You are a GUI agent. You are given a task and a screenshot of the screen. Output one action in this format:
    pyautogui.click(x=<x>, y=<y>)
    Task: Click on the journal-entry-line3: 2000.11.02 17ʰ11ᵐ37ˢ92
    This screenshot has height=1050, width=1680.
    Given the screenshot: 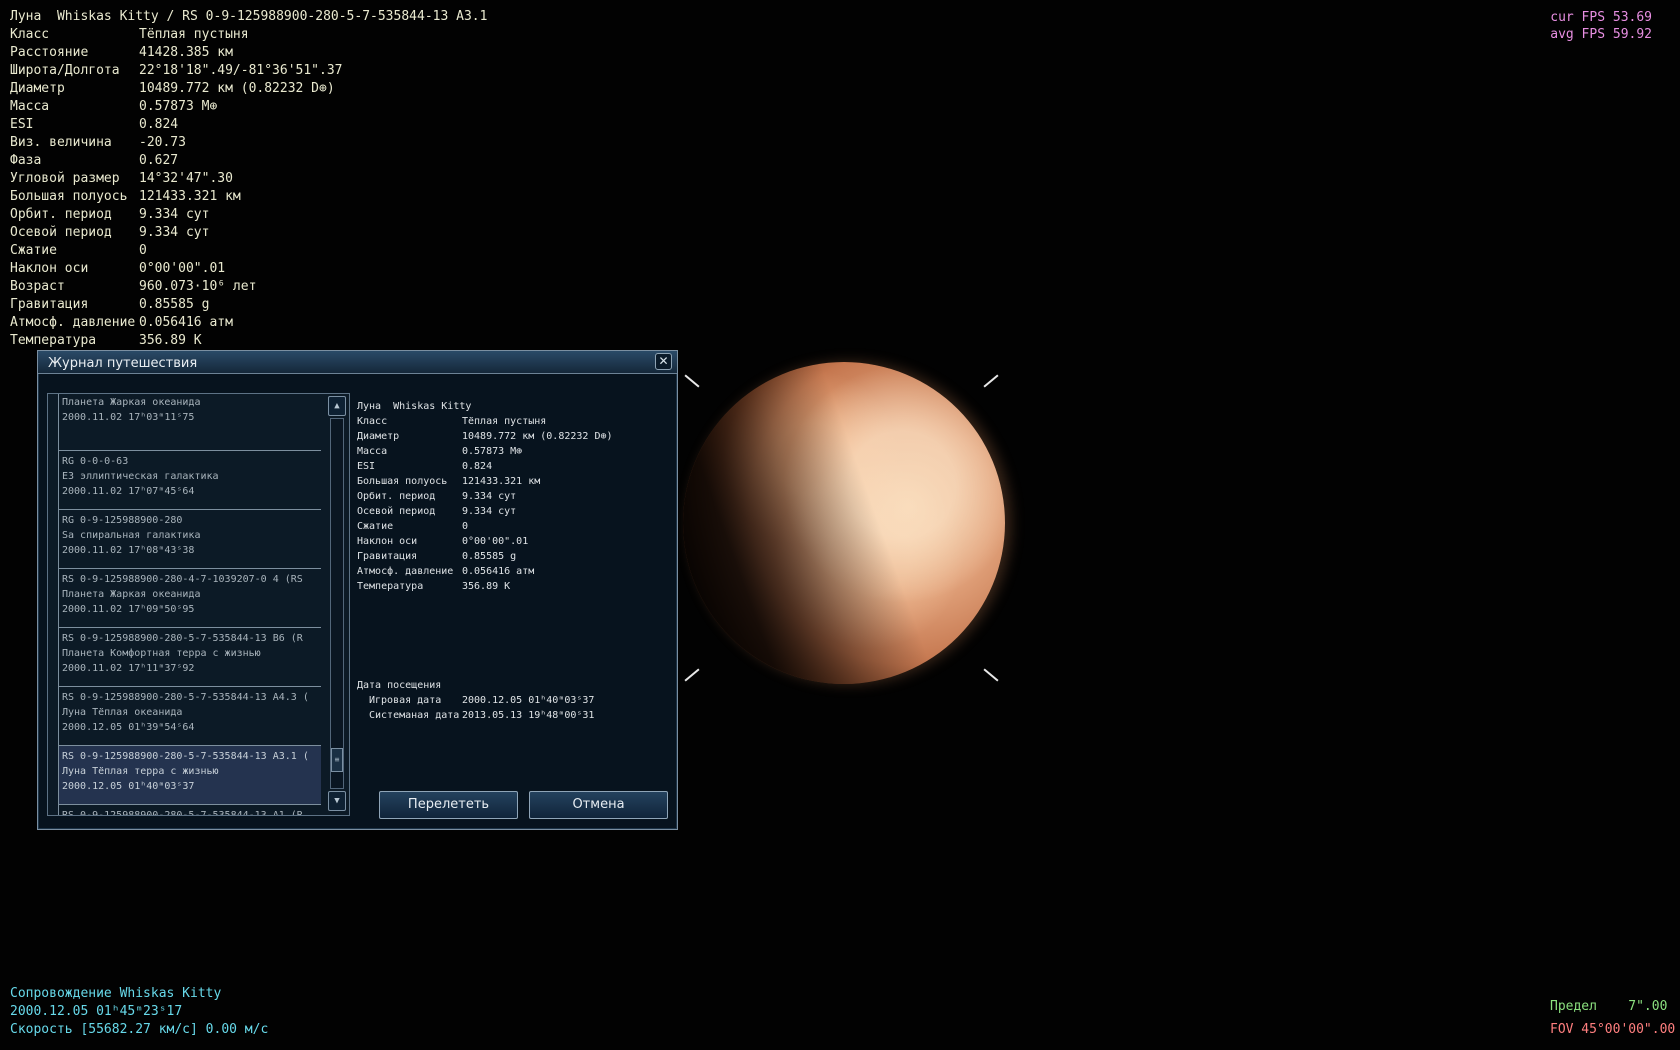 What is the action you would take?
    pyautogui.click(x=128, y=668)
    